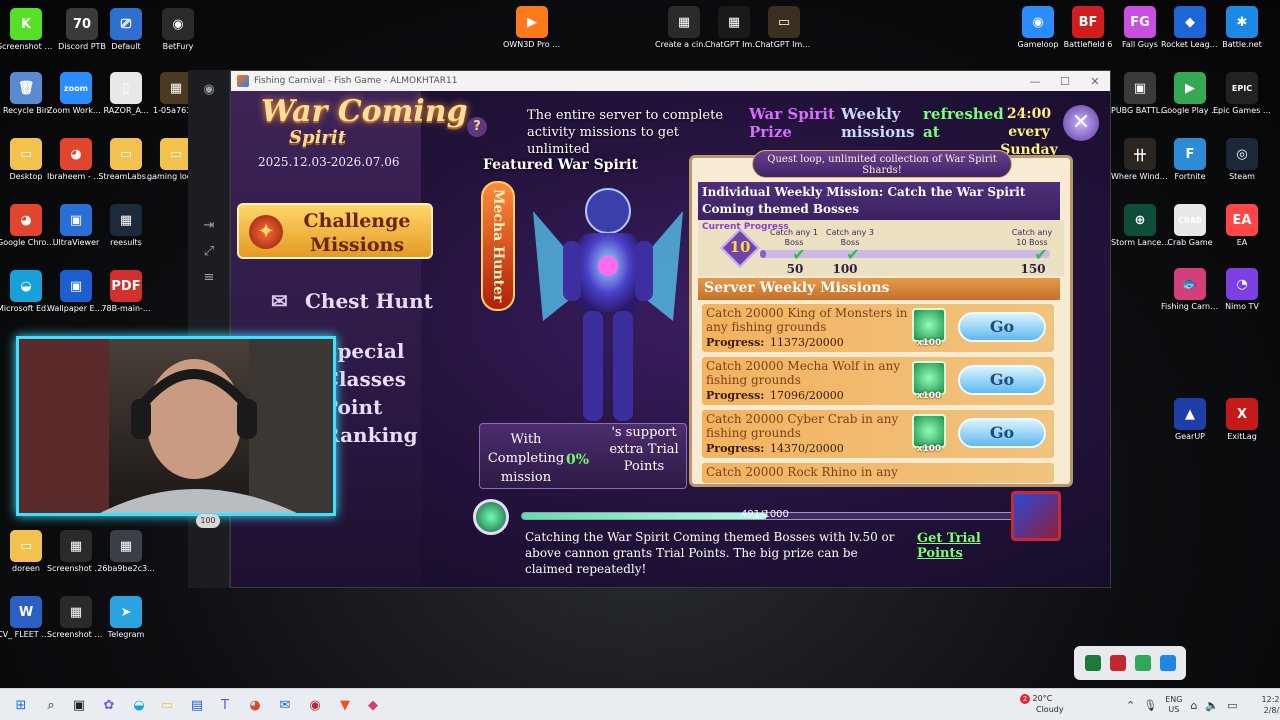 The height and width of the screenshot is (720, 1280). Describe the element at coordinates (1190, 88) in the screenshot. I see `app-glyph-icon: ▶` at that location.